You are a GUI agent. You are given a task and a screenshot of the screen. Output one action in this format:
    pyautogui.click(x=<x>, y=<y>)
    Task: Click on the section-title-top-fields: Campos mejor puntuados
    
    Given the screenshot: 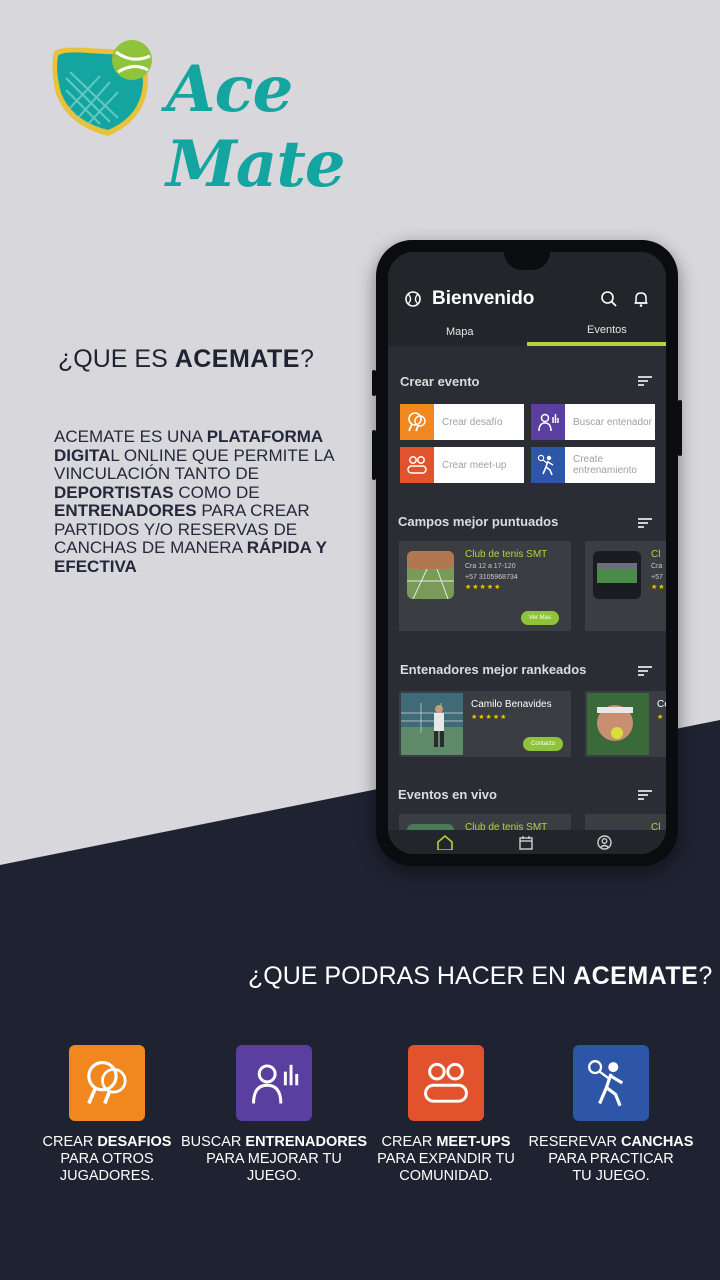 What is the action you would take?
    pyautogui.click(x=478, y=521)
    